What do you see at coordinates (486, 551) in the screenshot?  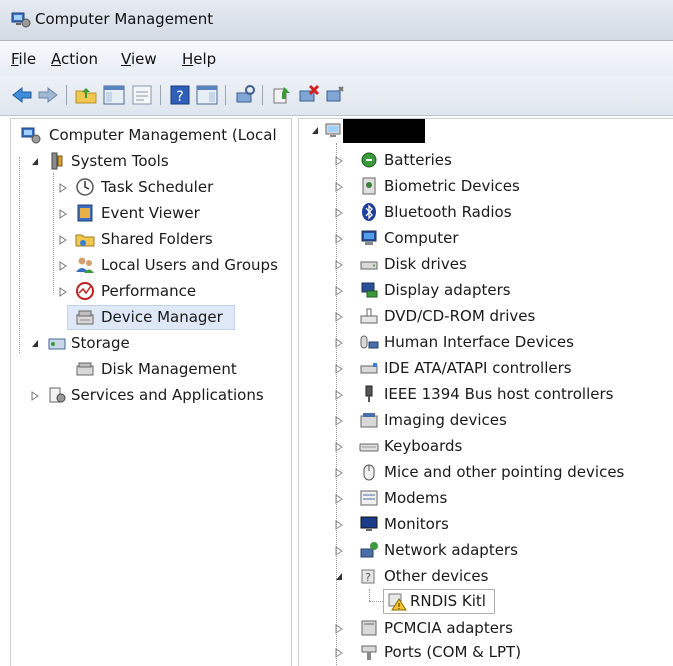 I see `device-category-network-adapters: Network adapters` at bounding box center [486, 551].